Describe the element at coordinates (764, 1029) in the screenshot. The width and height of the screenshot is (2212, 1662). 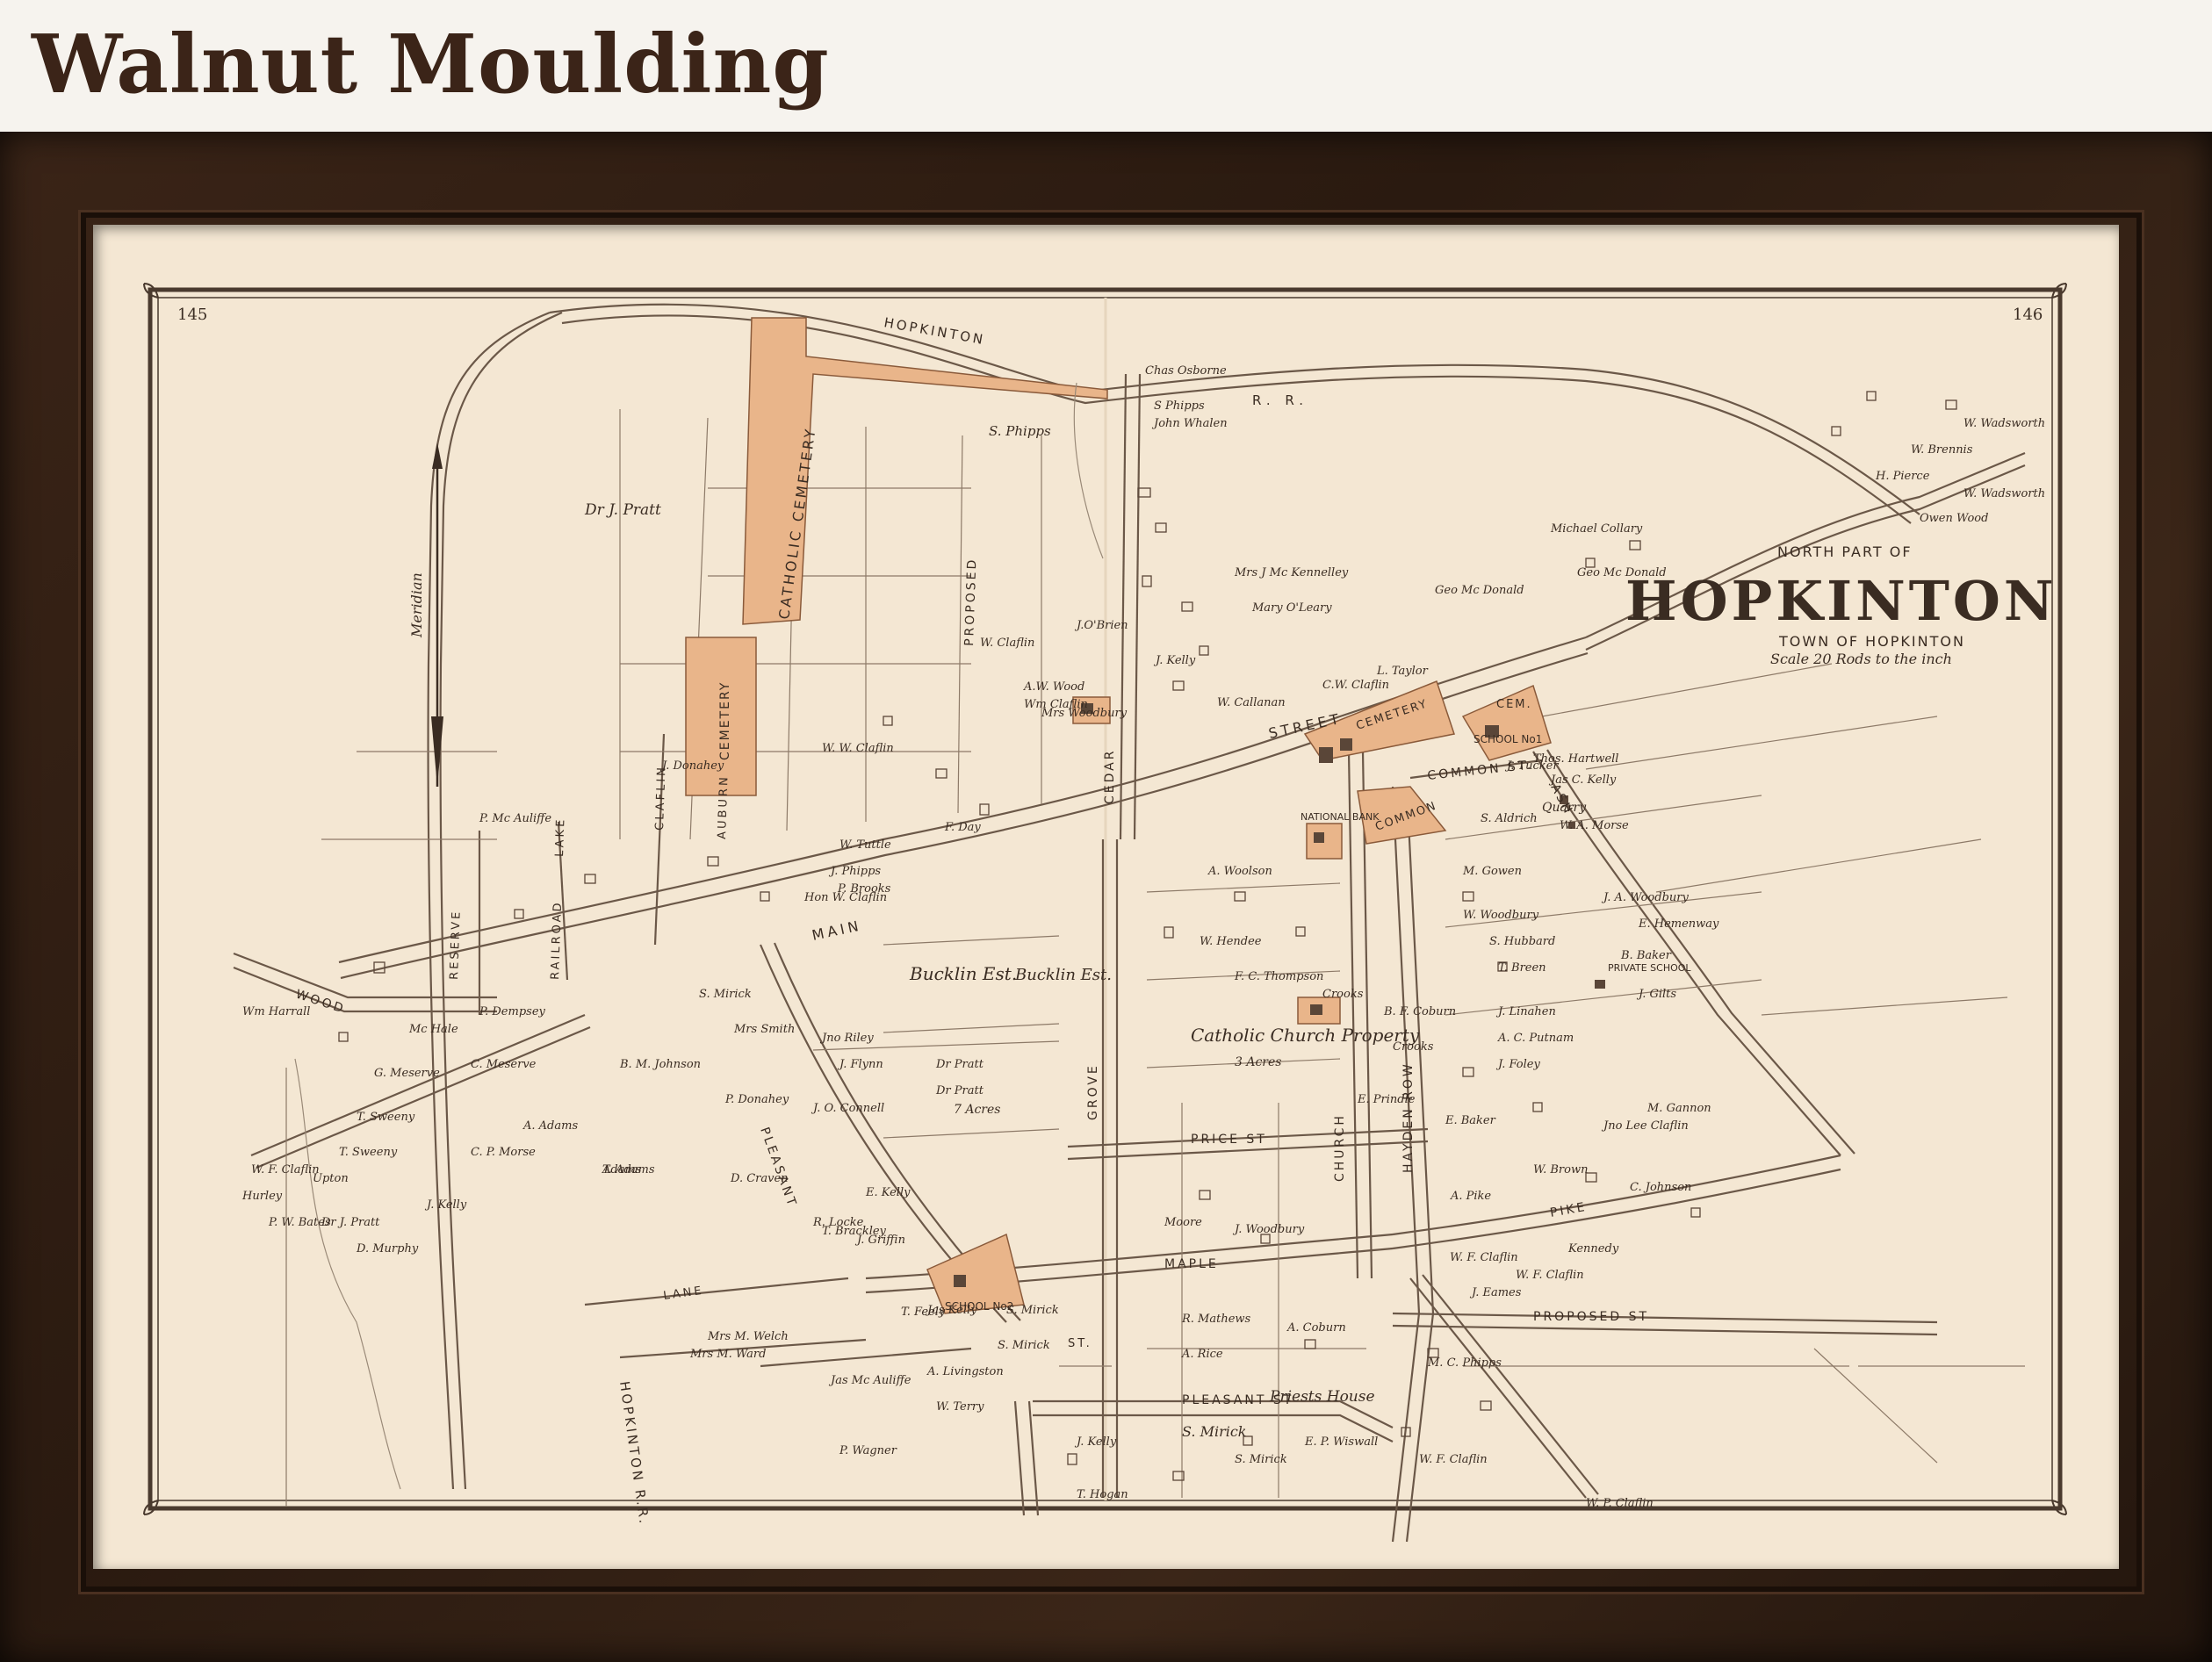
I see `owner-label: Mrs Smith` at that location.